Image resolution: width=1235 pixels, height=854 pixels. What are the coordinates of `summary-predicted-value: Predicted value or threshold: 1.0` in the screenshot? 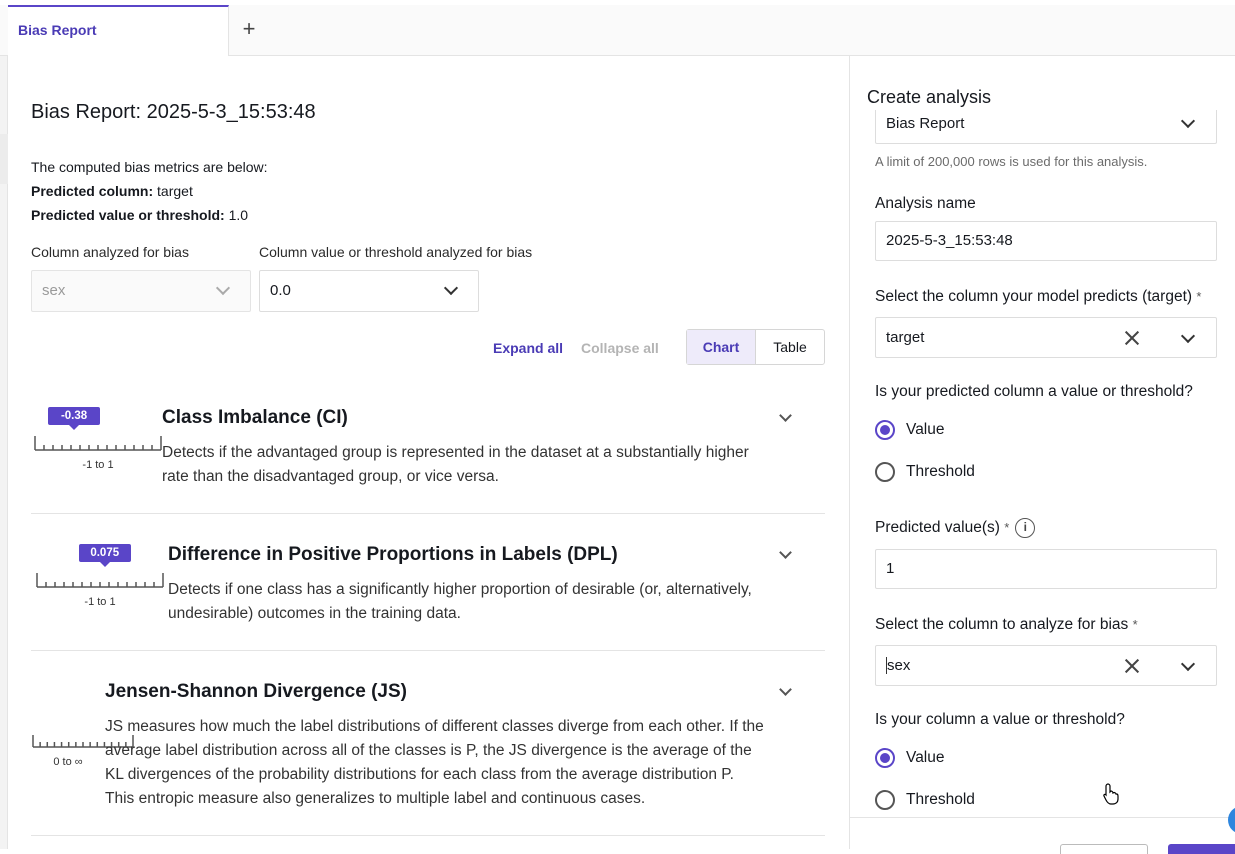 It's located at (140, 215).